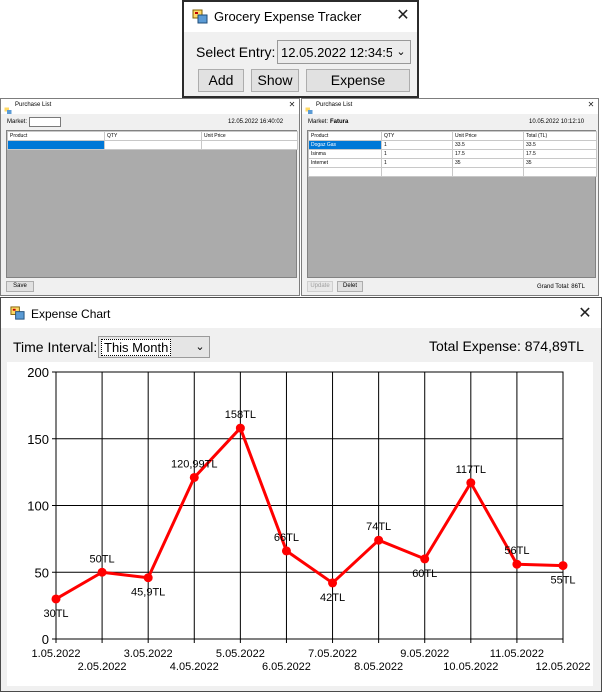 This screenshot has height=692, width=602. What do you see at coordinates (345, 163) in the screenshot?
I see `table-cell: Internet` at bounding box center [345, 163].